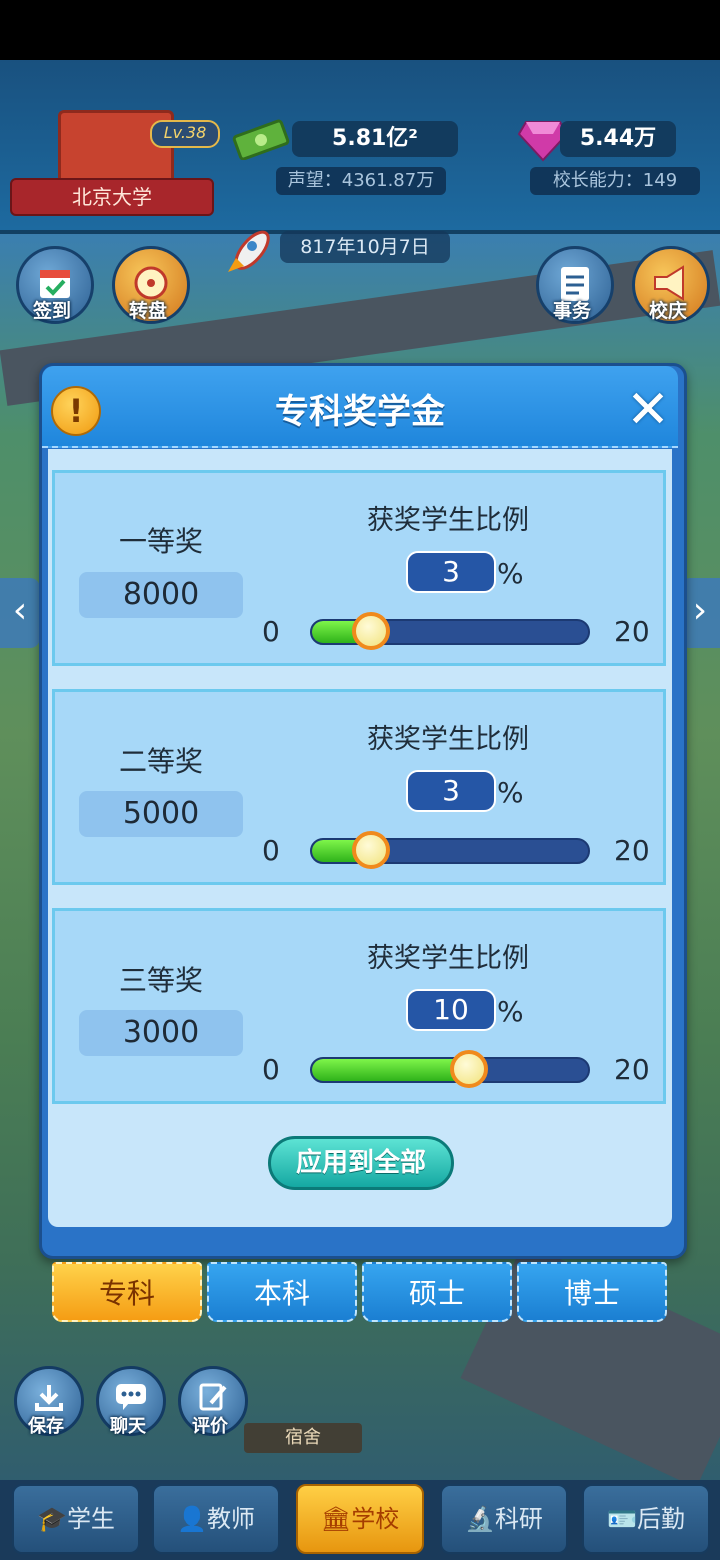  I want to click on nav-school-label: 学校, so click(375, 1519).